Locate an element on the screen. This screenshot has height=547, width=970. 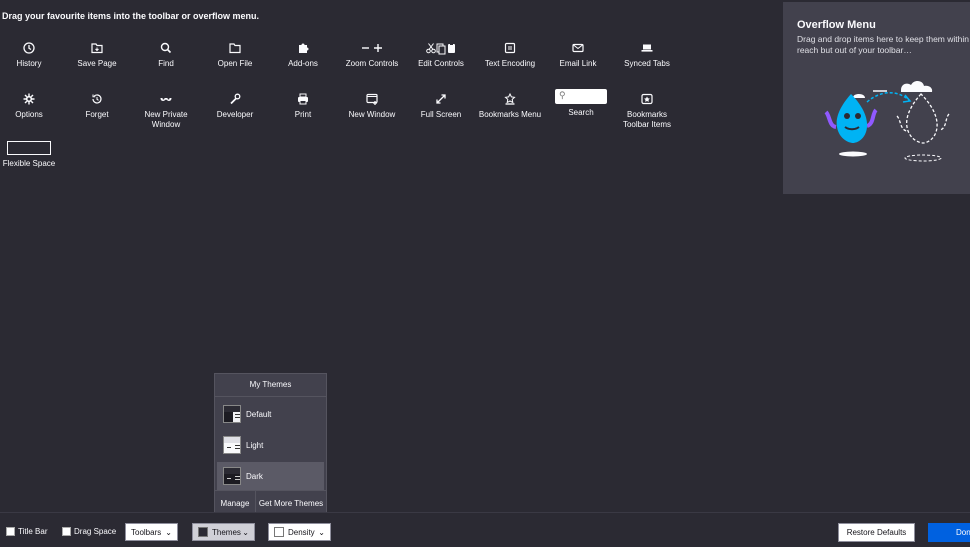
palette-item-label: Text Encoding is located at coordinates (510, 63).